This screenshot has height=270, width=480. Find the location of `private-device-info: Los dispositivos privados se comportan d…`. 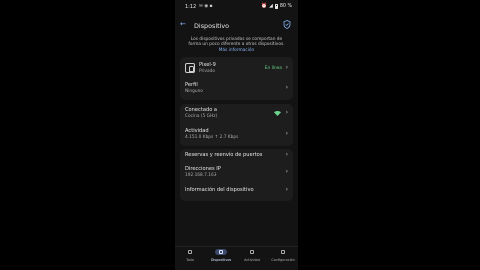

private-device-info: Los dispositivos privados se comportan d… is located at coordinates (236, 45).